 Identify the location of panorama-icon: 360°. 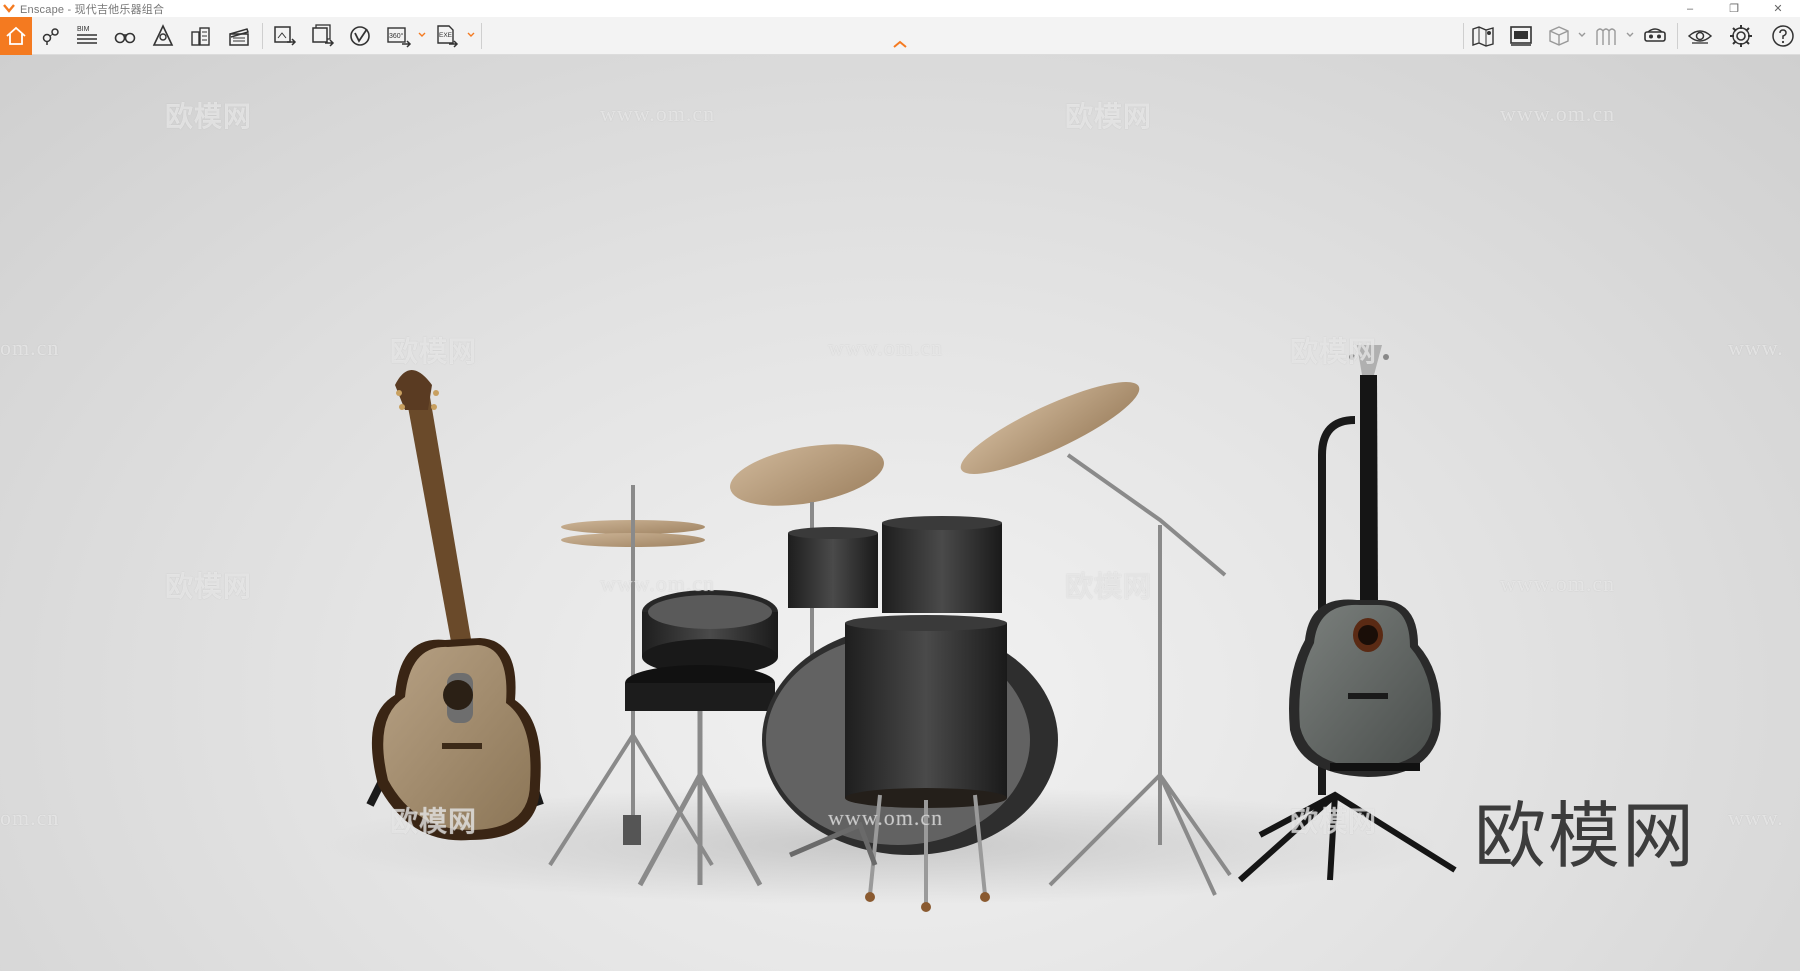
(399, 37).